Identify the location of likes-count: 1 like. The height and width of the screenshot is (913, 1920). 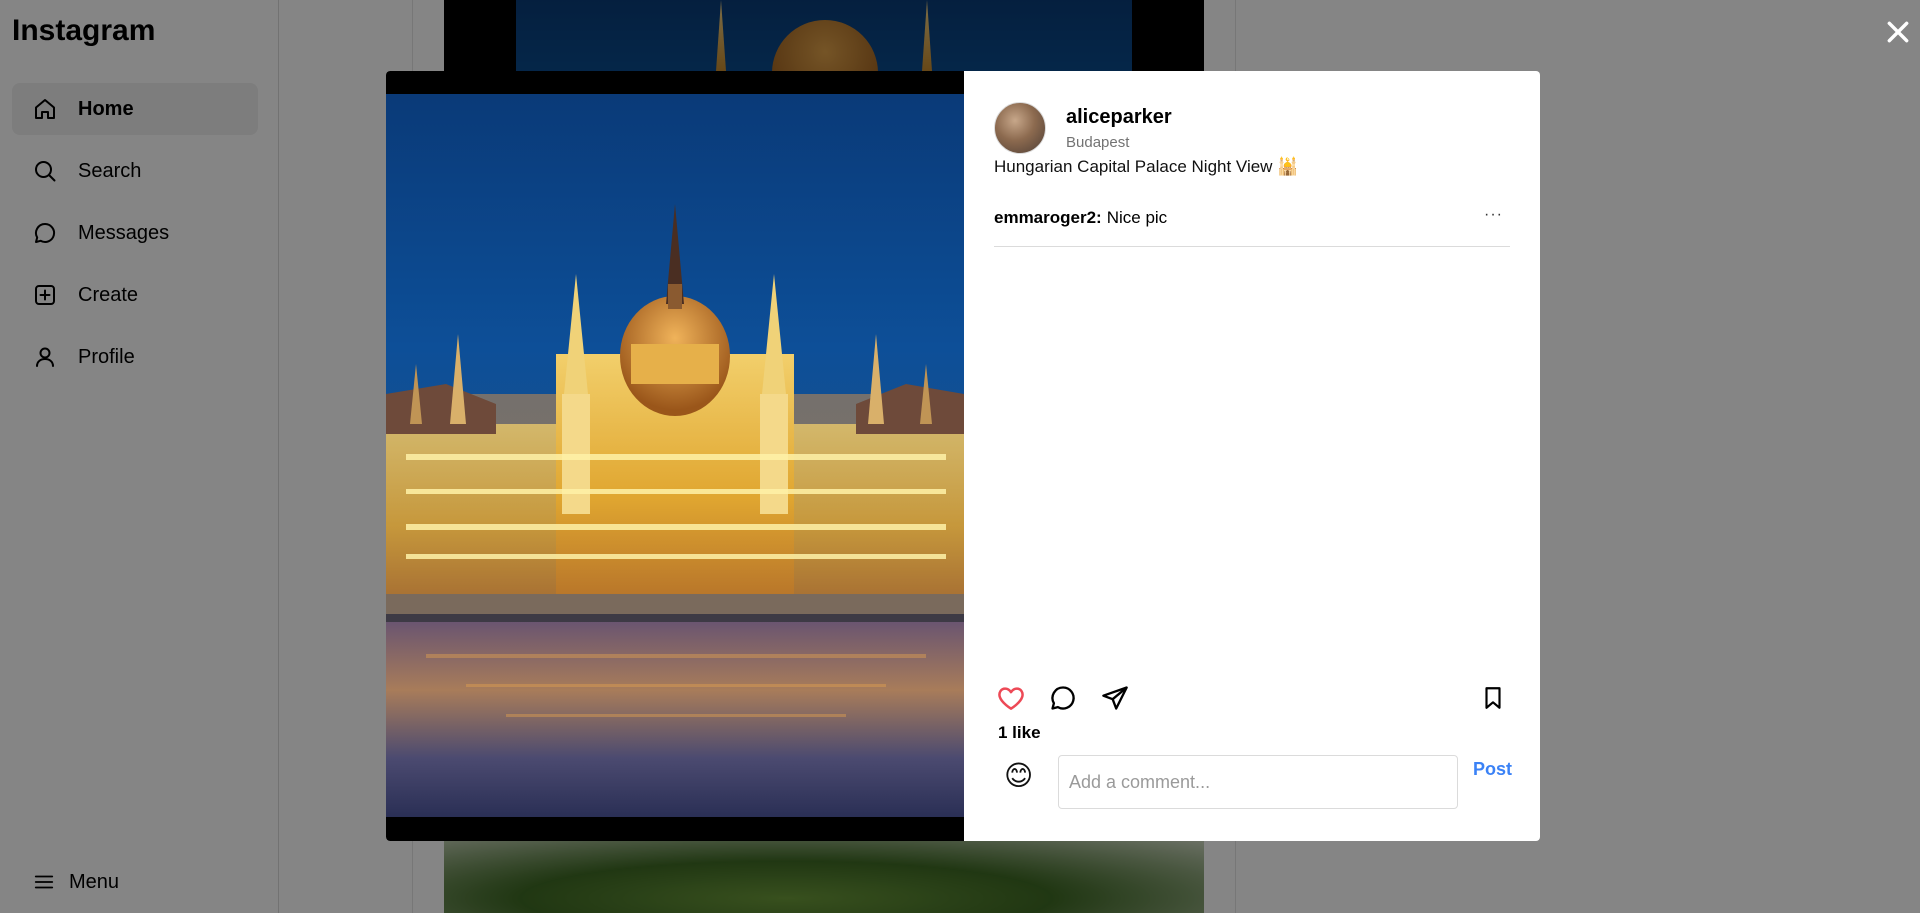
(1019, 733).